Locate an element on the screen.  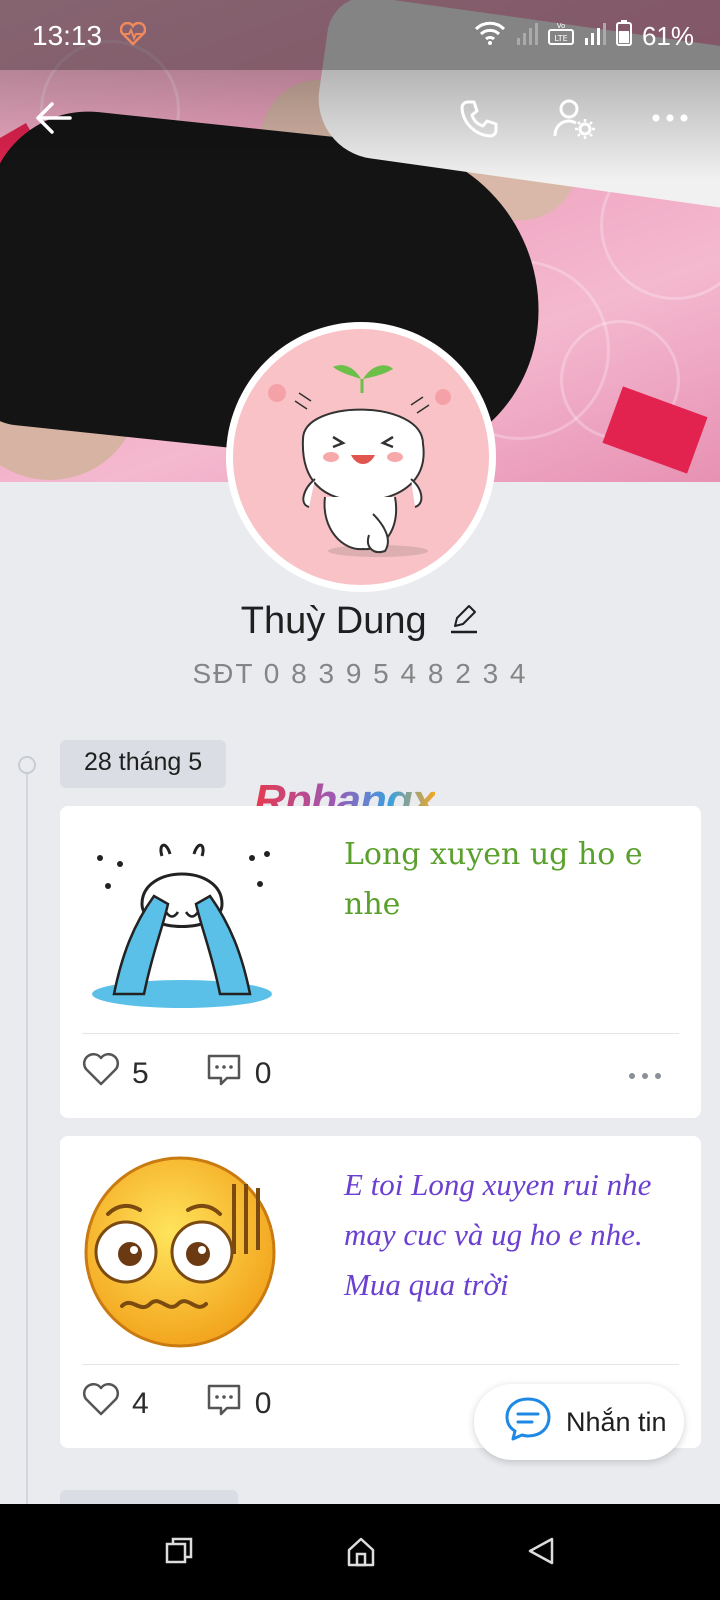
sprout-character-avatar is located at coordinates (359, 461).